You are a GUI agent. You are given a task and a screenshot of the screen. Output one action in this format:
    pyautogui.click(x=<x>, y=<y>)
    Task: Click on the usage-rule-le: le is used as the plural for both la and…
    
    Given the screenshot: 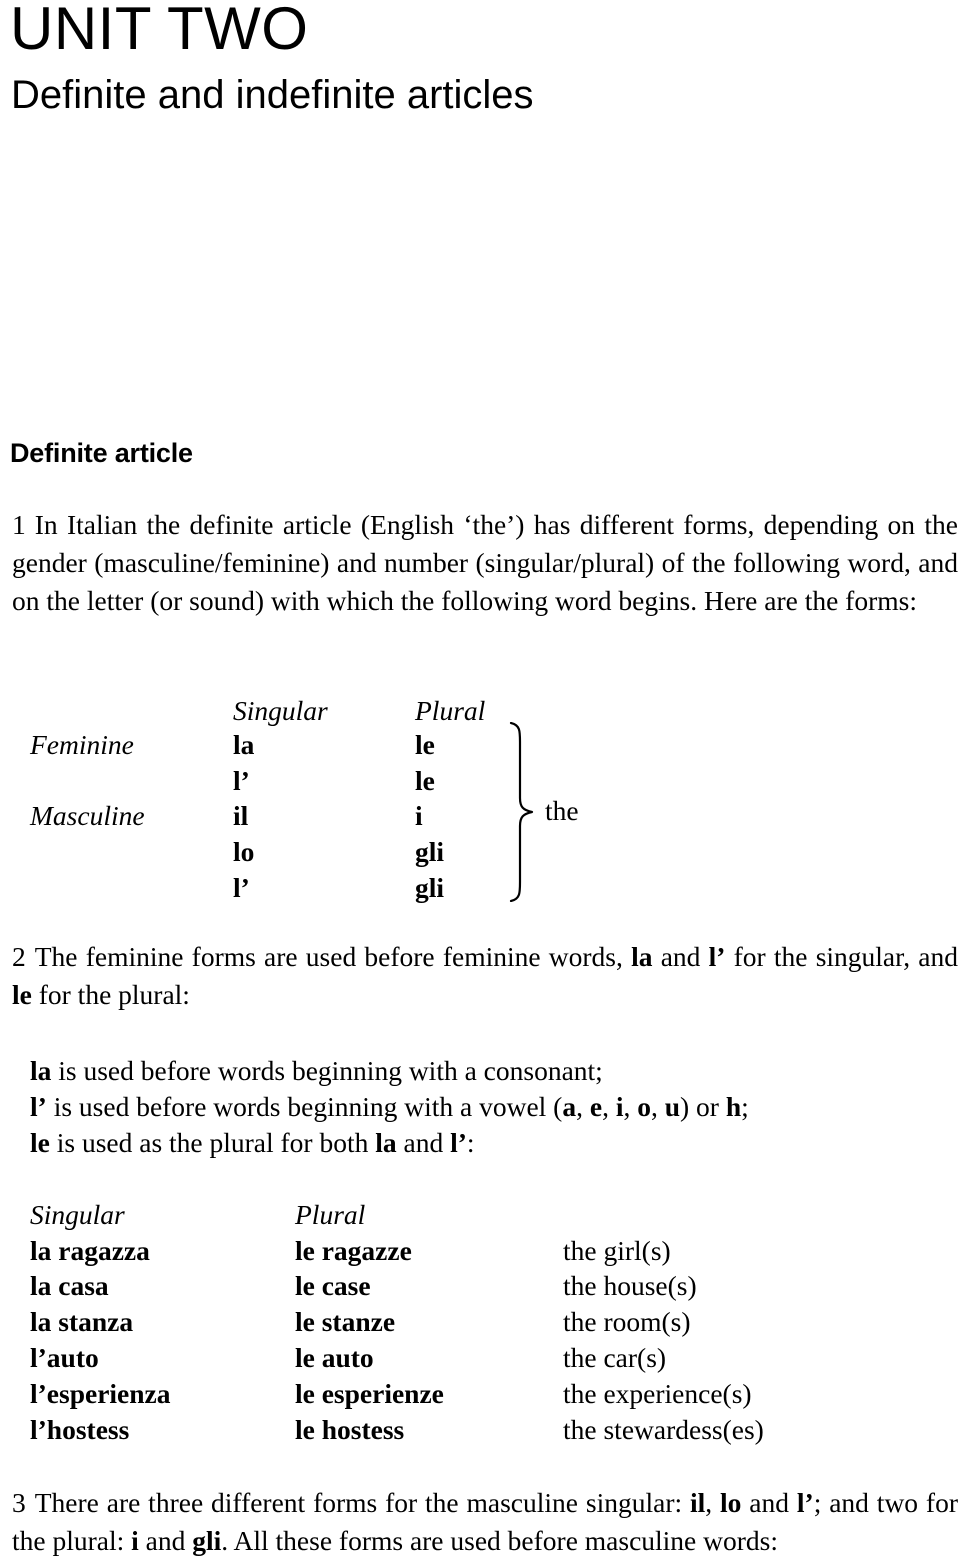 What is the action you would take?
    pyautogui.click(x=389, y=1143)
    